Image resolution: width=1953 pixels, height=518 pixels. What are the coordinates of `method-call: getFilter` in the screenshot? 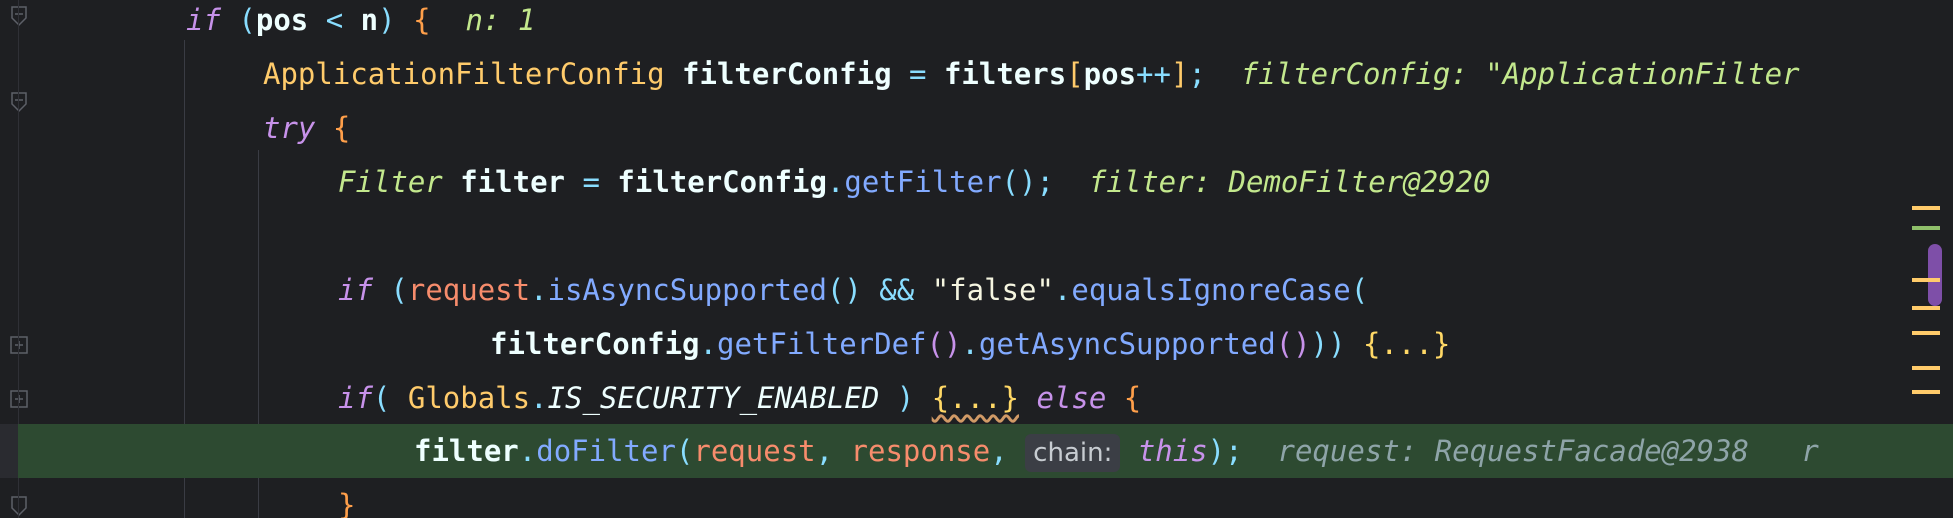 It's located at (923, 182).